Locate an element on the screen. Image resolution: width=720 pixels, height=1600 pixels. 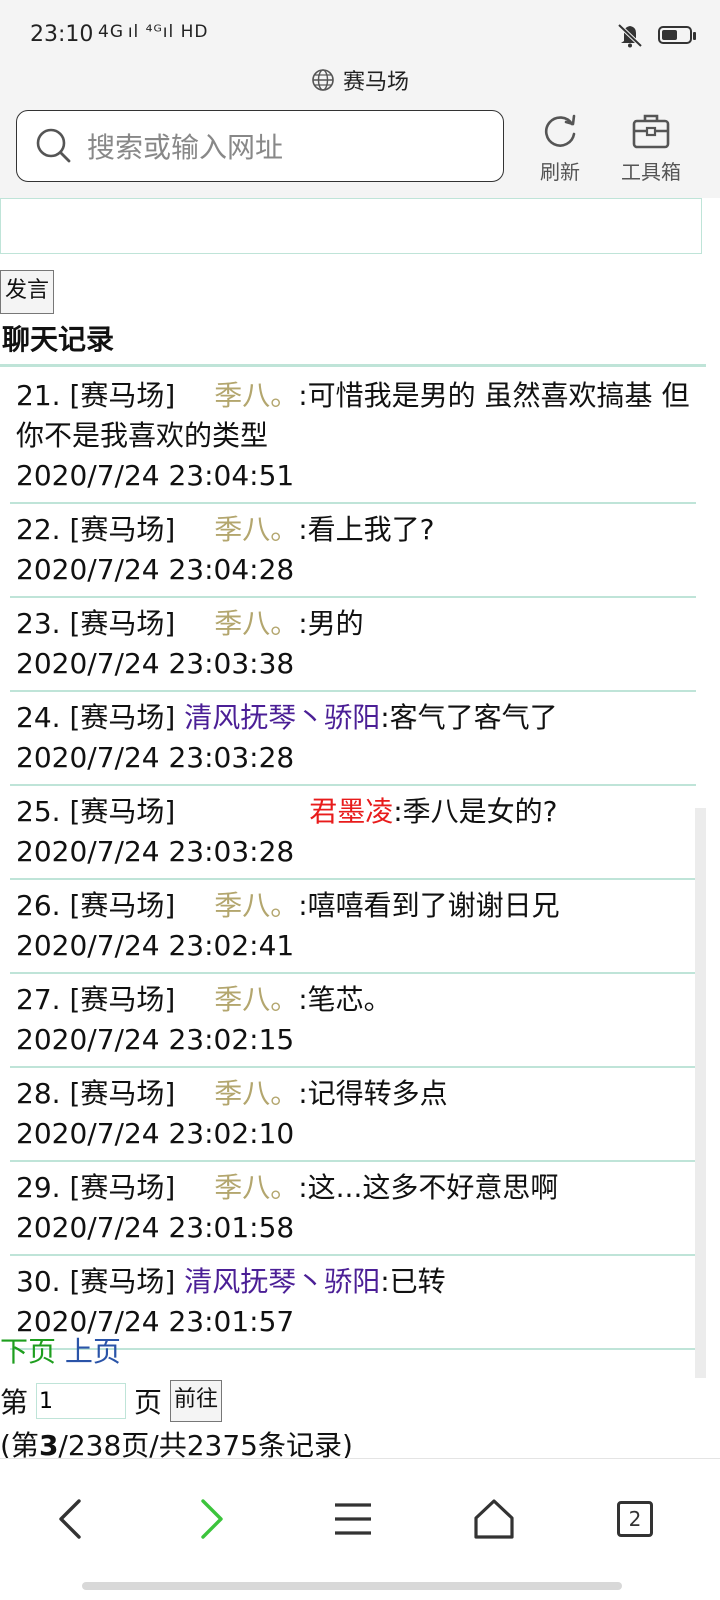
tabs-button: 2 is located at coordinates (635, 1519).